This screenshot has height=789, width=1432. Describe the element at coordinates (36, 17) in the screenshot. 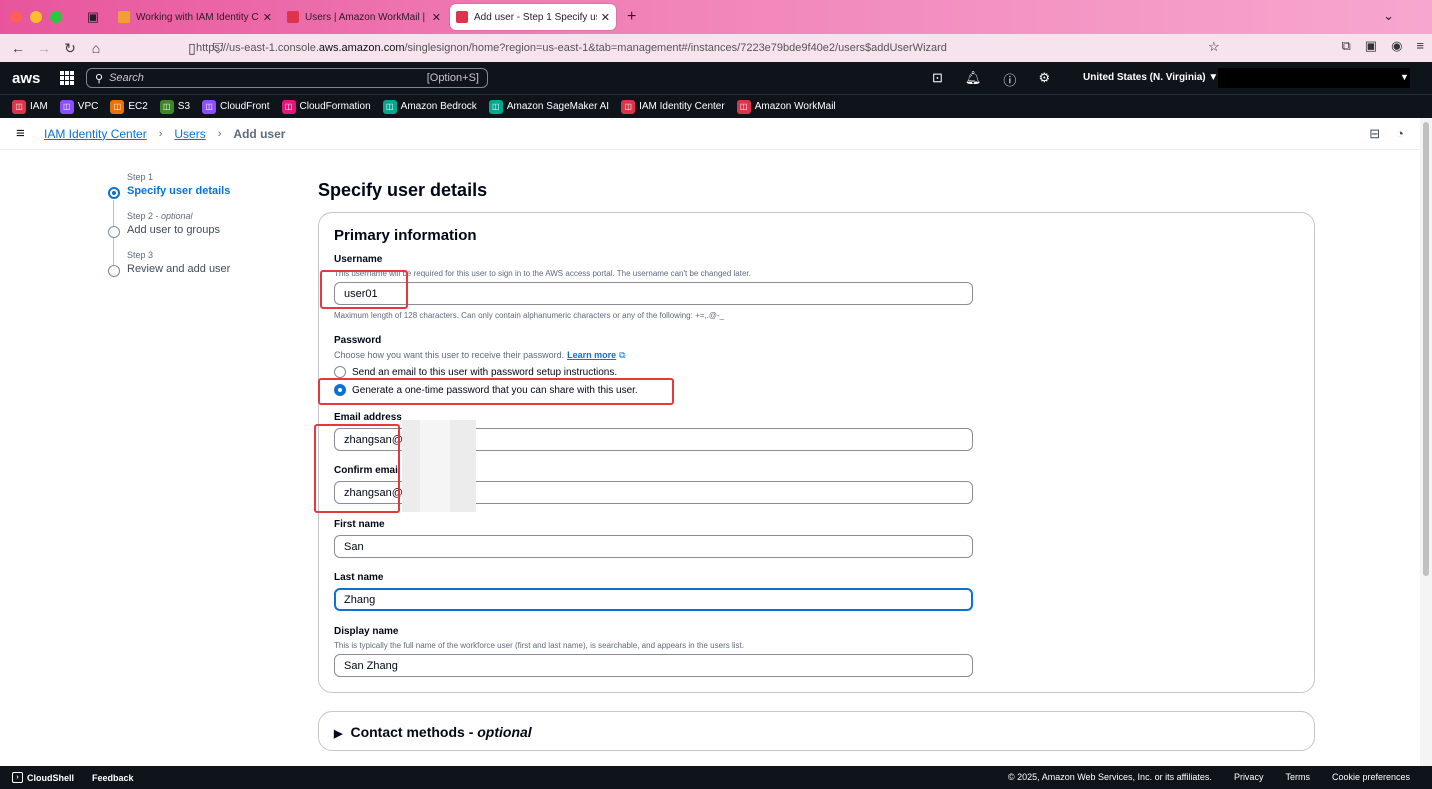

I see `minimize-window-button` at that location.